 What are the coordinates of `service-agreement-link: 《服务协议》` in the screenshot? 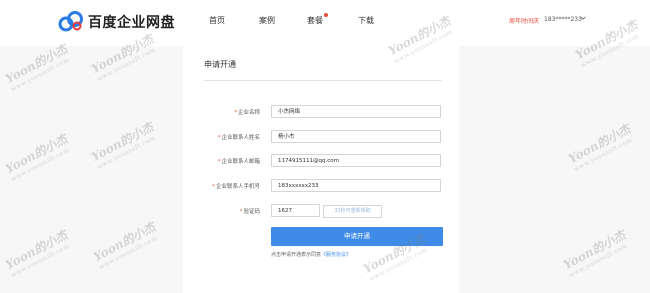 It's located at (336, 255).